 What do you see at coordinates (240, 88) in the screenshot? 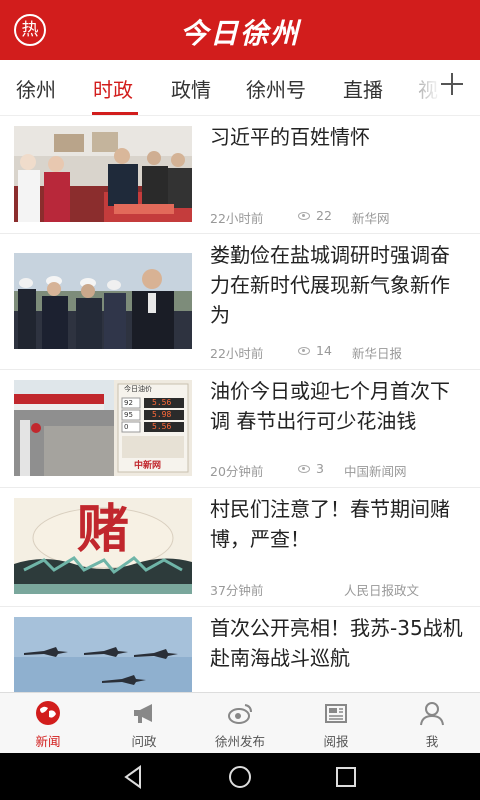
I see `category-tabs: 徐州 时政 政情 徐州号 直播 视` at bounding box center [240, 88].